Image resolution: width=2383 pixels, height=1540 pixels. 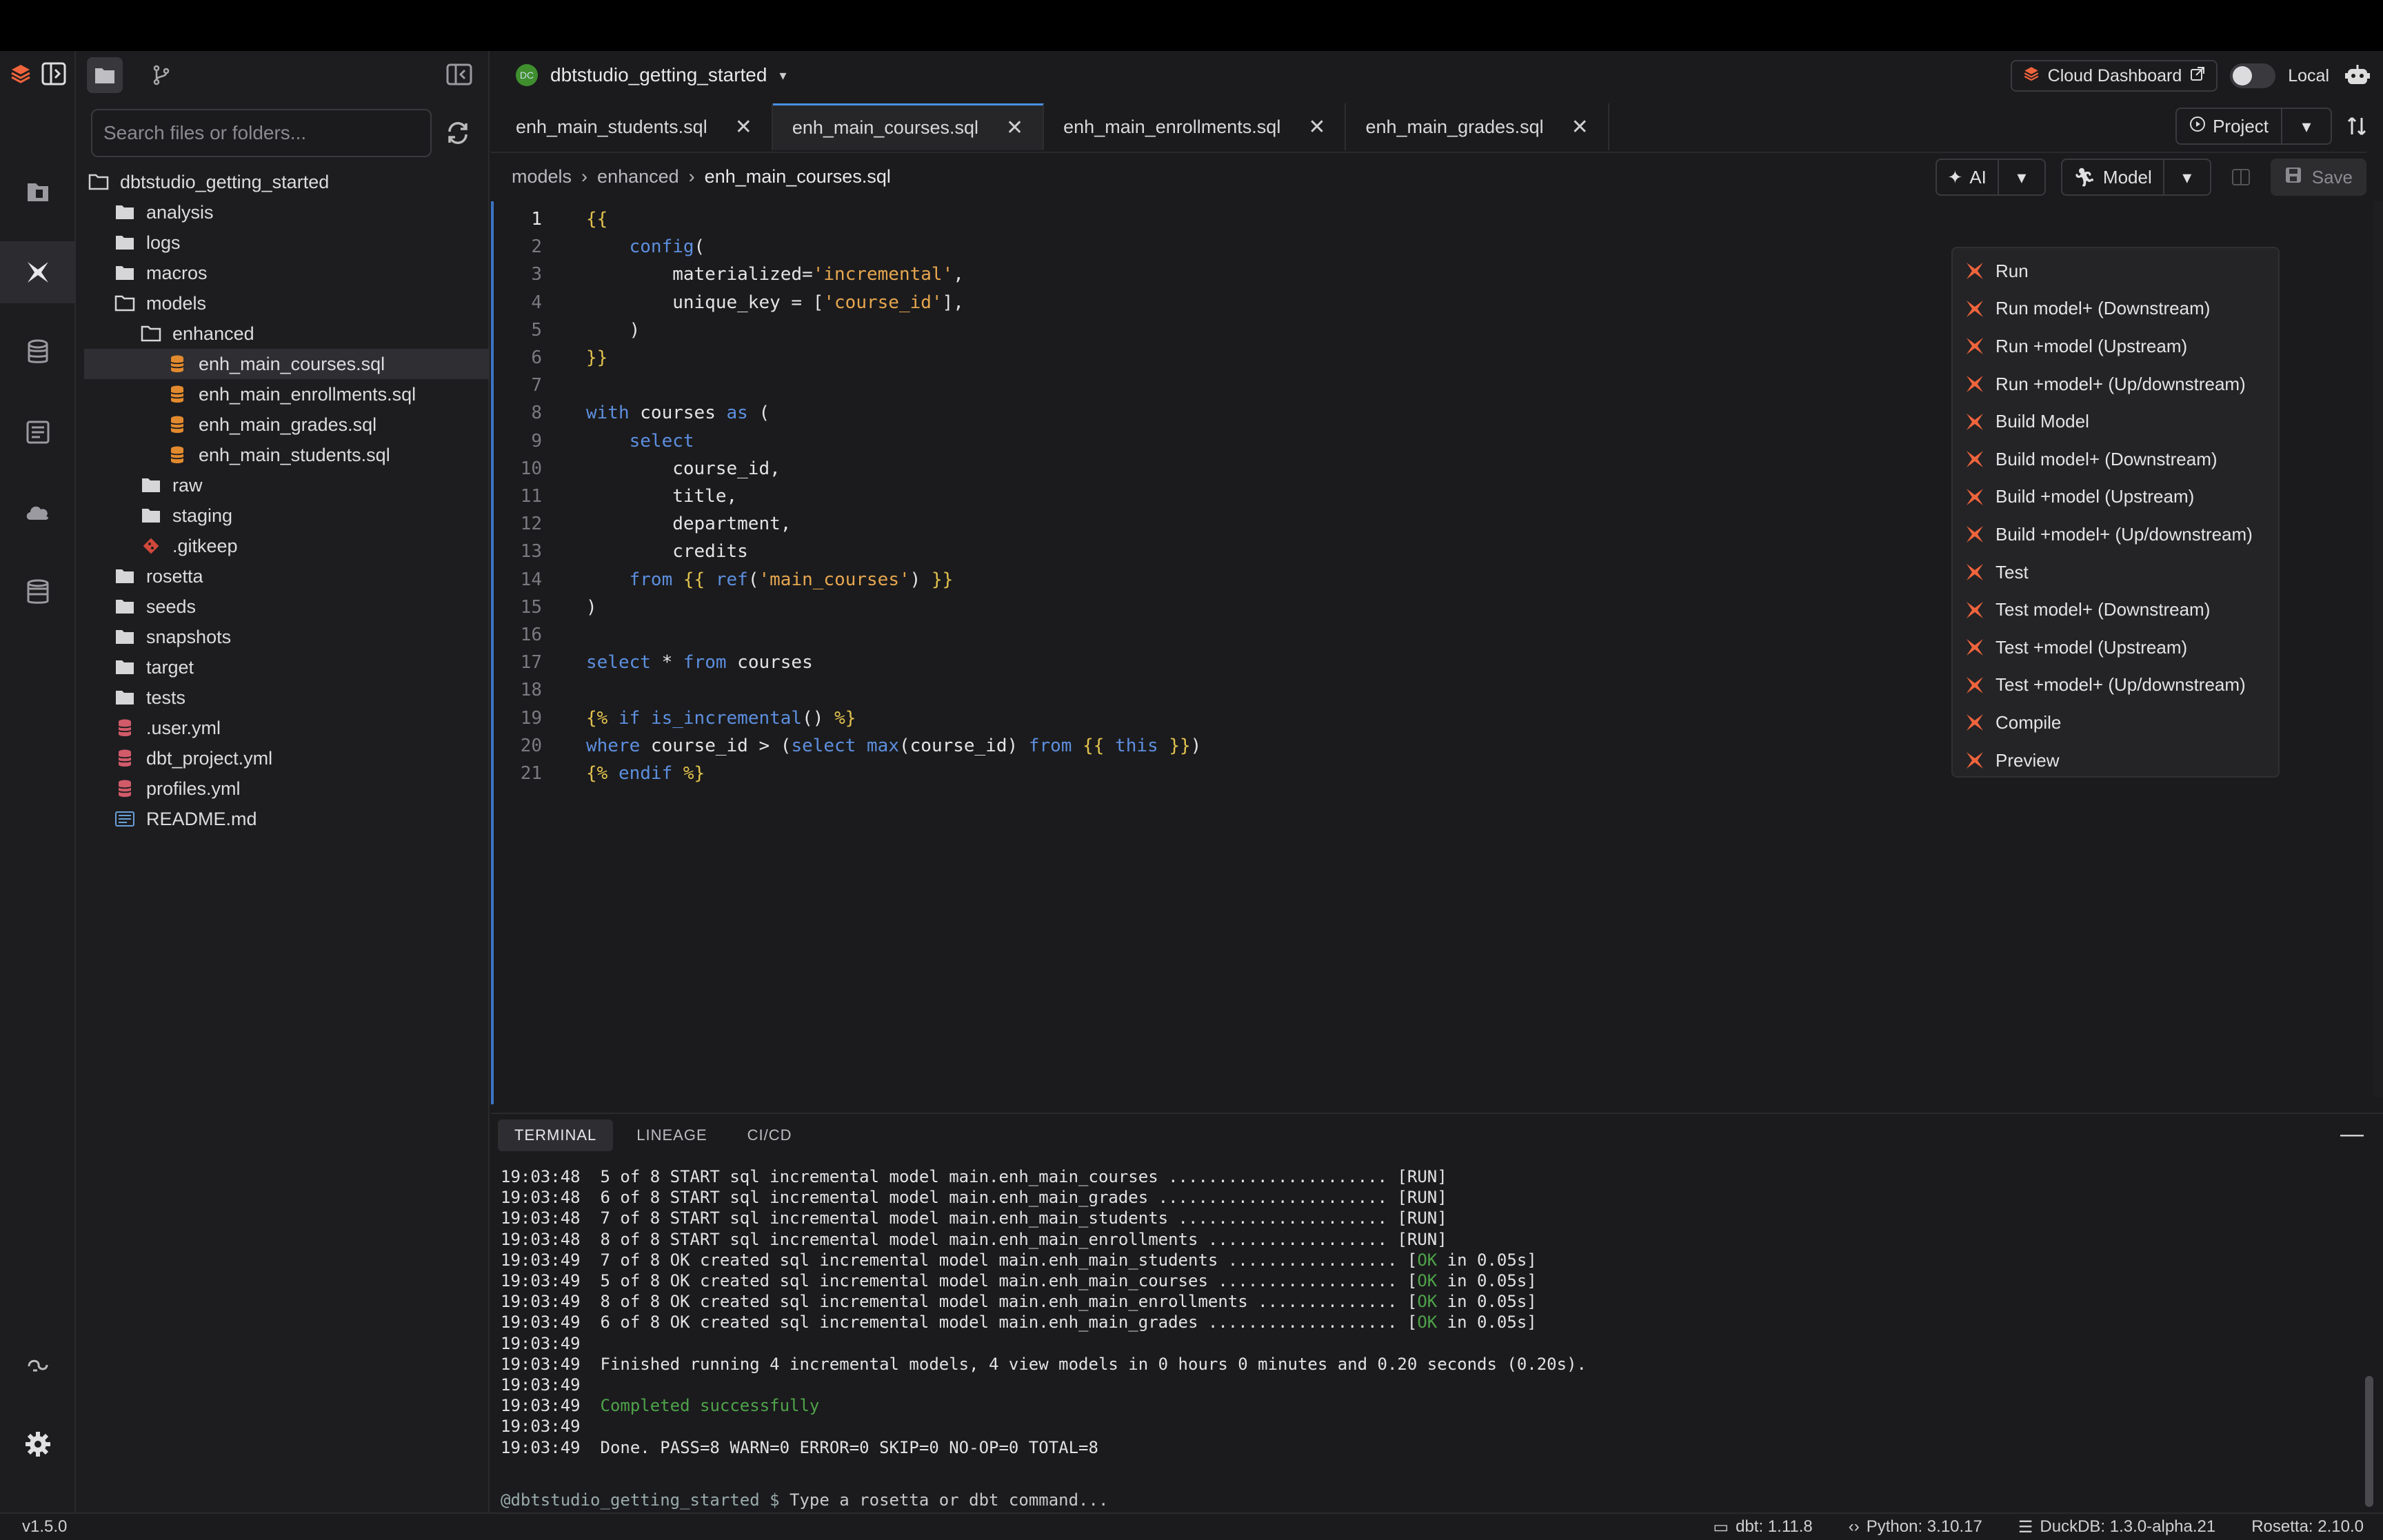 I want to click on tree-item: target, so click(x=283, y=667).